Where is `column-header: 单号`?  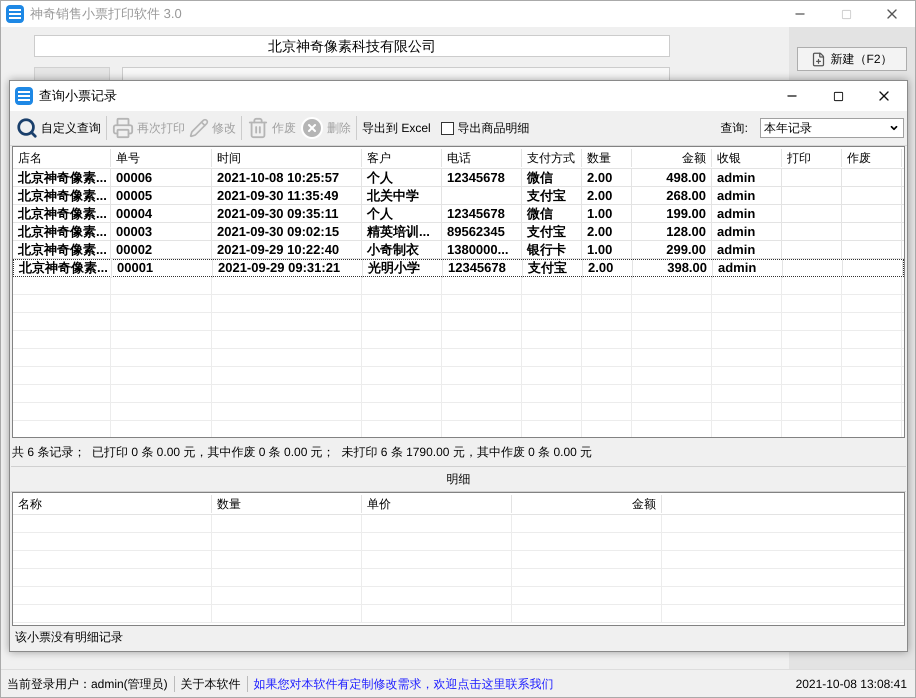
column-header: 单号 is located at coordinates (161, 157).